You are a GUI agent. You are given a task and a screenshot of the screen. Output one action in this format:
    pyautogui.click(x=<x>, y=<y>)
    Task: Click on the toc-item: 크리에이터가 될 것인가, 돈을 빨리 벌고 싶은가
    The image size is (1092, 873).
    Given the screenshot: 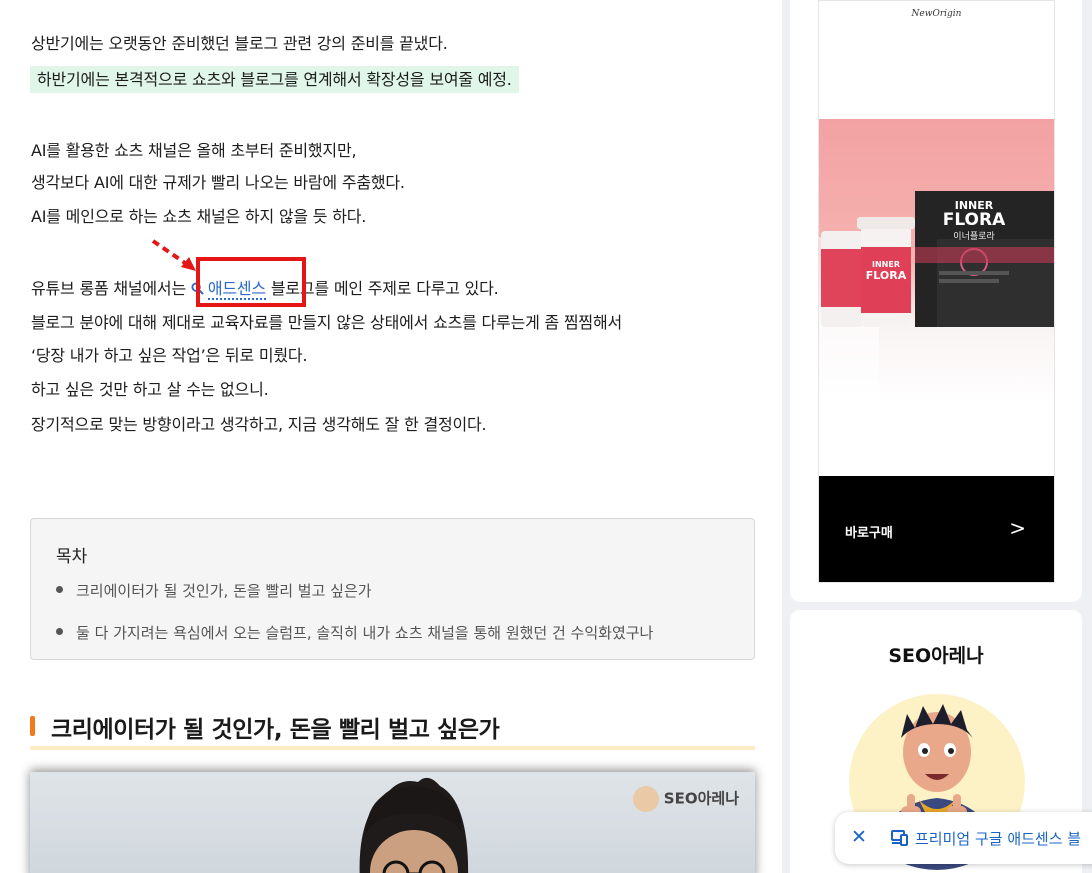 What is the action you would take?
    pyautogui.click(x=214, y=590)
    